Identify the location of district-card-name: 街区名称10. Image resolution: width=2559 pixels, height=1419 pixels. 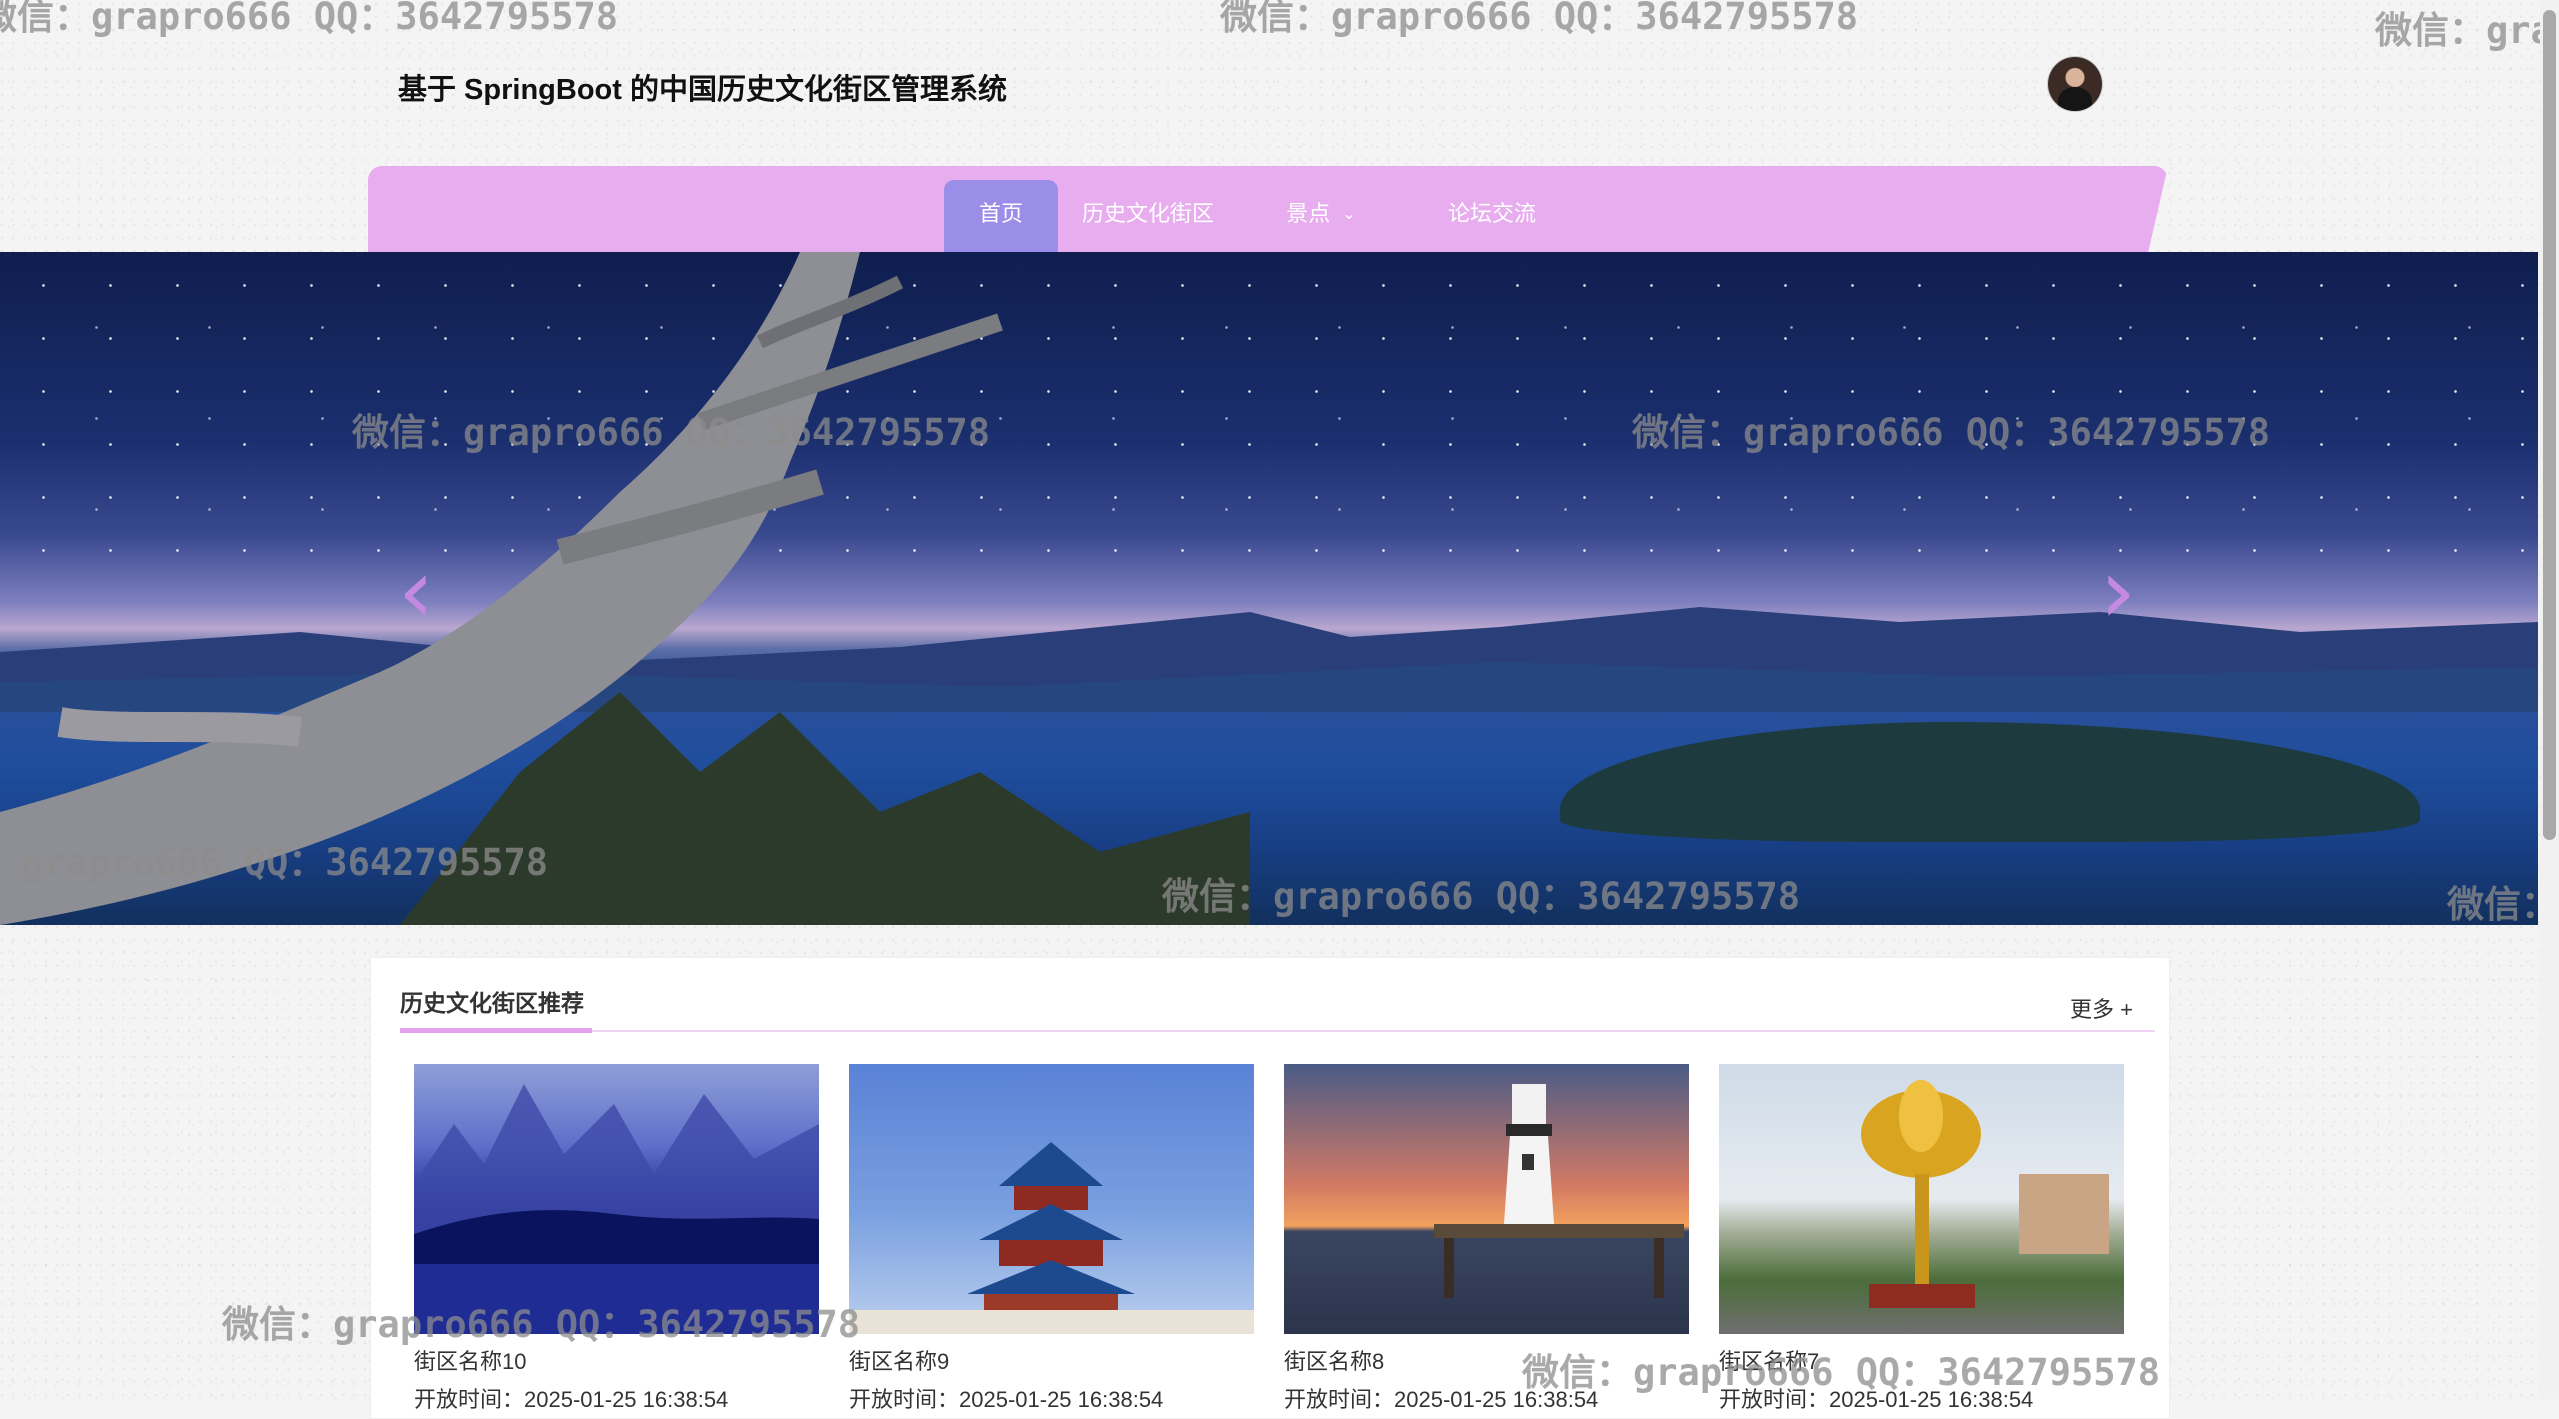
(470, 1361).